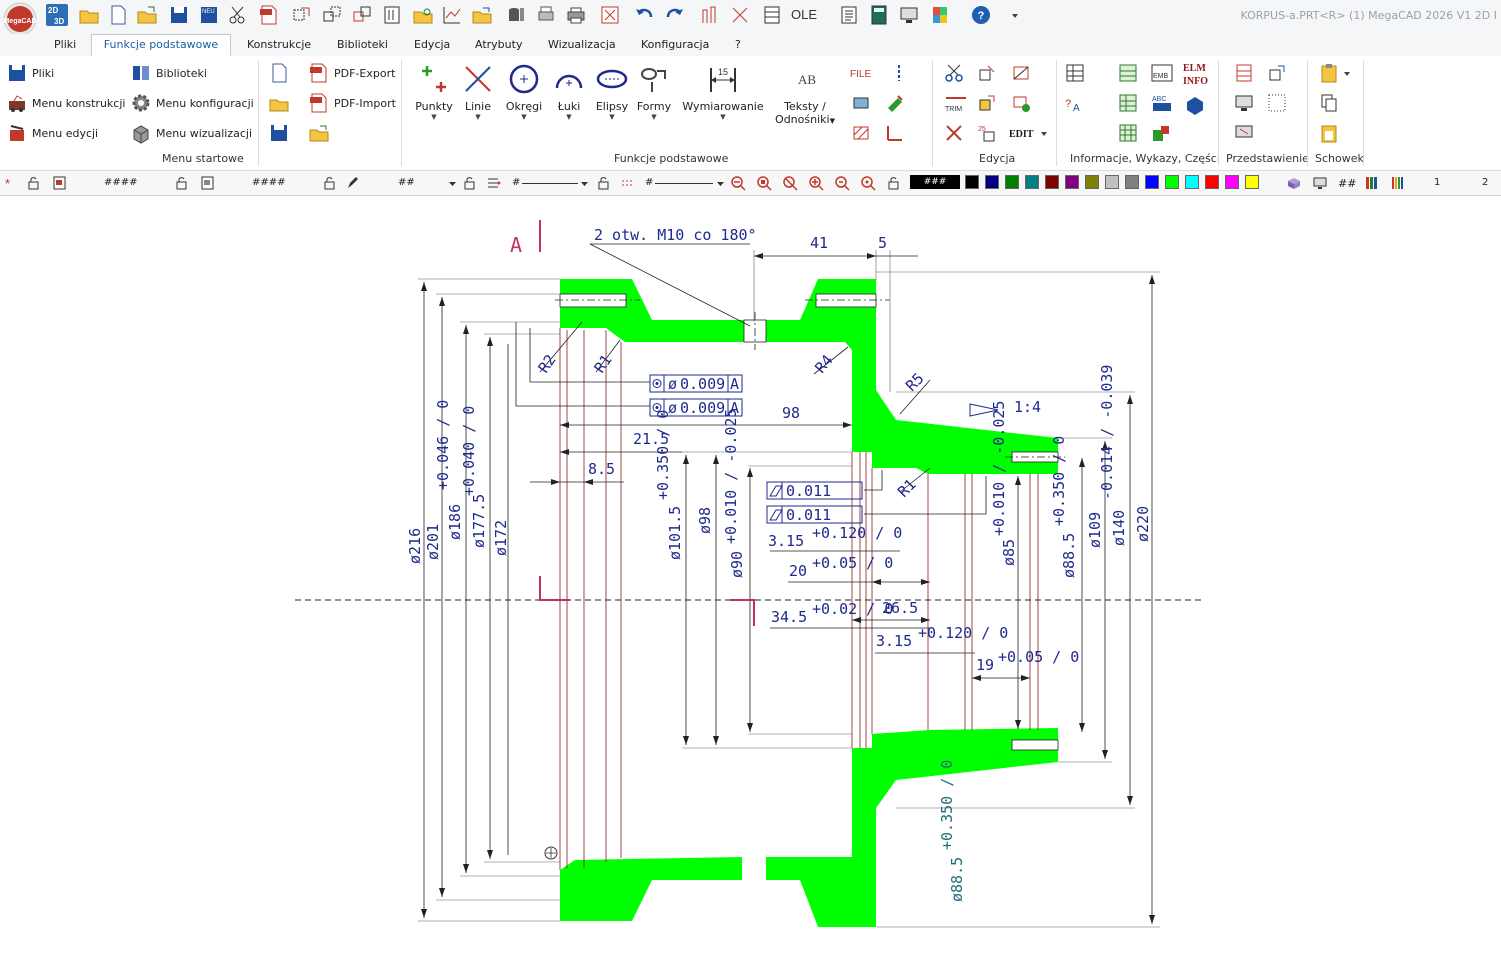 This screenshot has height=960, width=1501. I want to click on plot-icon, so click(452, 15).